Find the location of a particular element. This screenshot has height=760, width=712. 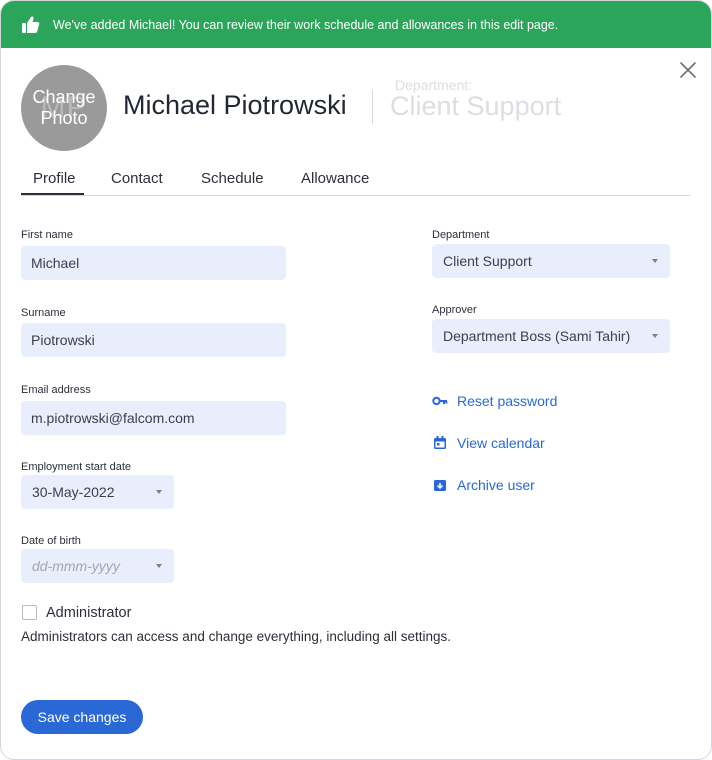

approver-value: Department Boss (Sami Tahir) is located at coordinates (537, 336).